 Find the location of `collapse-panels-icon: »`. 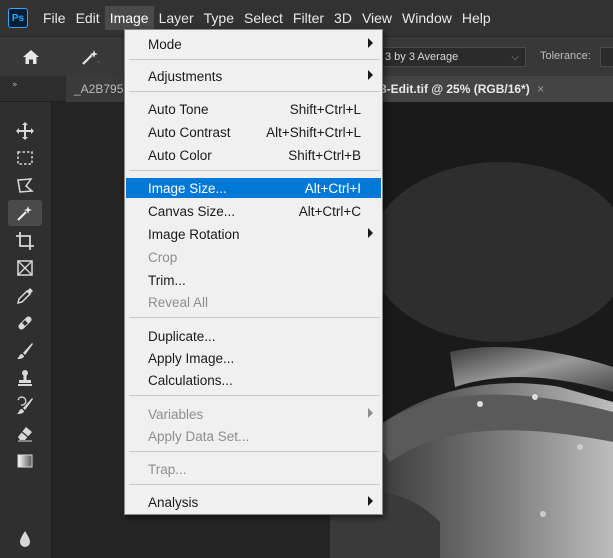

collapse-panels-icon: » is located at coordinates (15, 85).